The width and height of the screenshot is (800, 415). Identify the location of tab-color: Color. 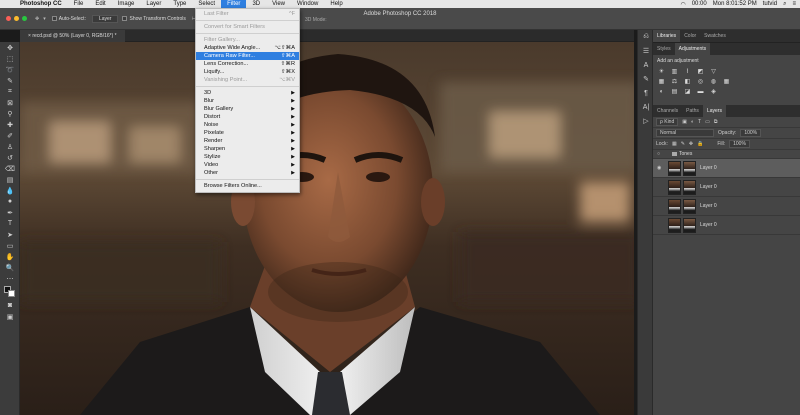
(690, 36).